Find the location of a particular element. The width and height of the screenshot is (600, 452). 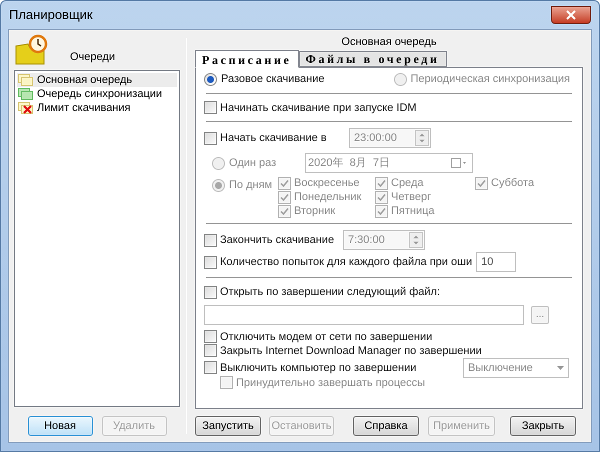

option-label: Суббота is located at coordinates (512, 183).